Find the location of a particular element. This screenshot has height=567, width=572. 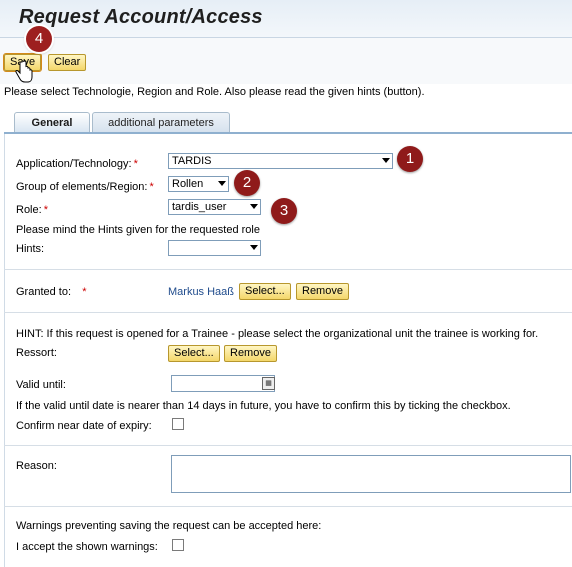

reason-textarea is located at coordinates (371, 474).